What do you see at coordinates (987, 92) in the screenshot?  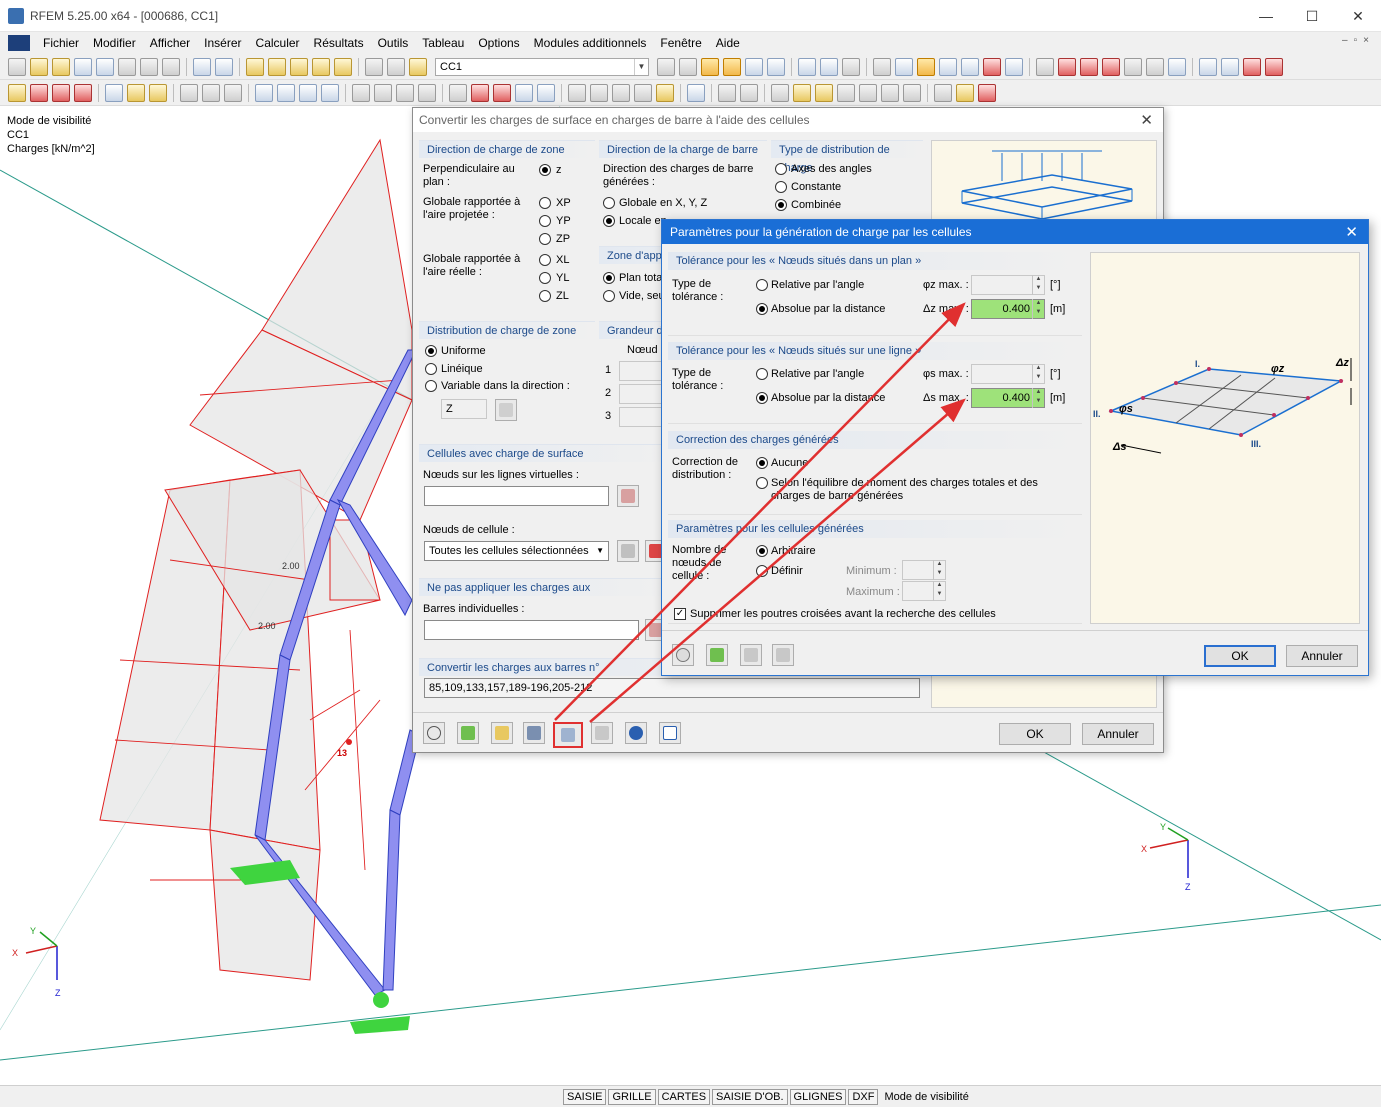 I see `color-scale-icon` at bounding box center [987, 92].